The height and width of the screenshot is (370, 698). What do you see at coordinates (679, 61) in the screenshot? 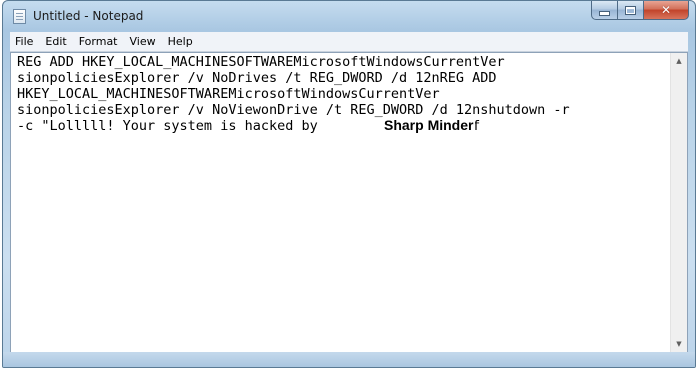
I see `scroll-up-arrow-icon: ▲` at bounding box center [679, 61].